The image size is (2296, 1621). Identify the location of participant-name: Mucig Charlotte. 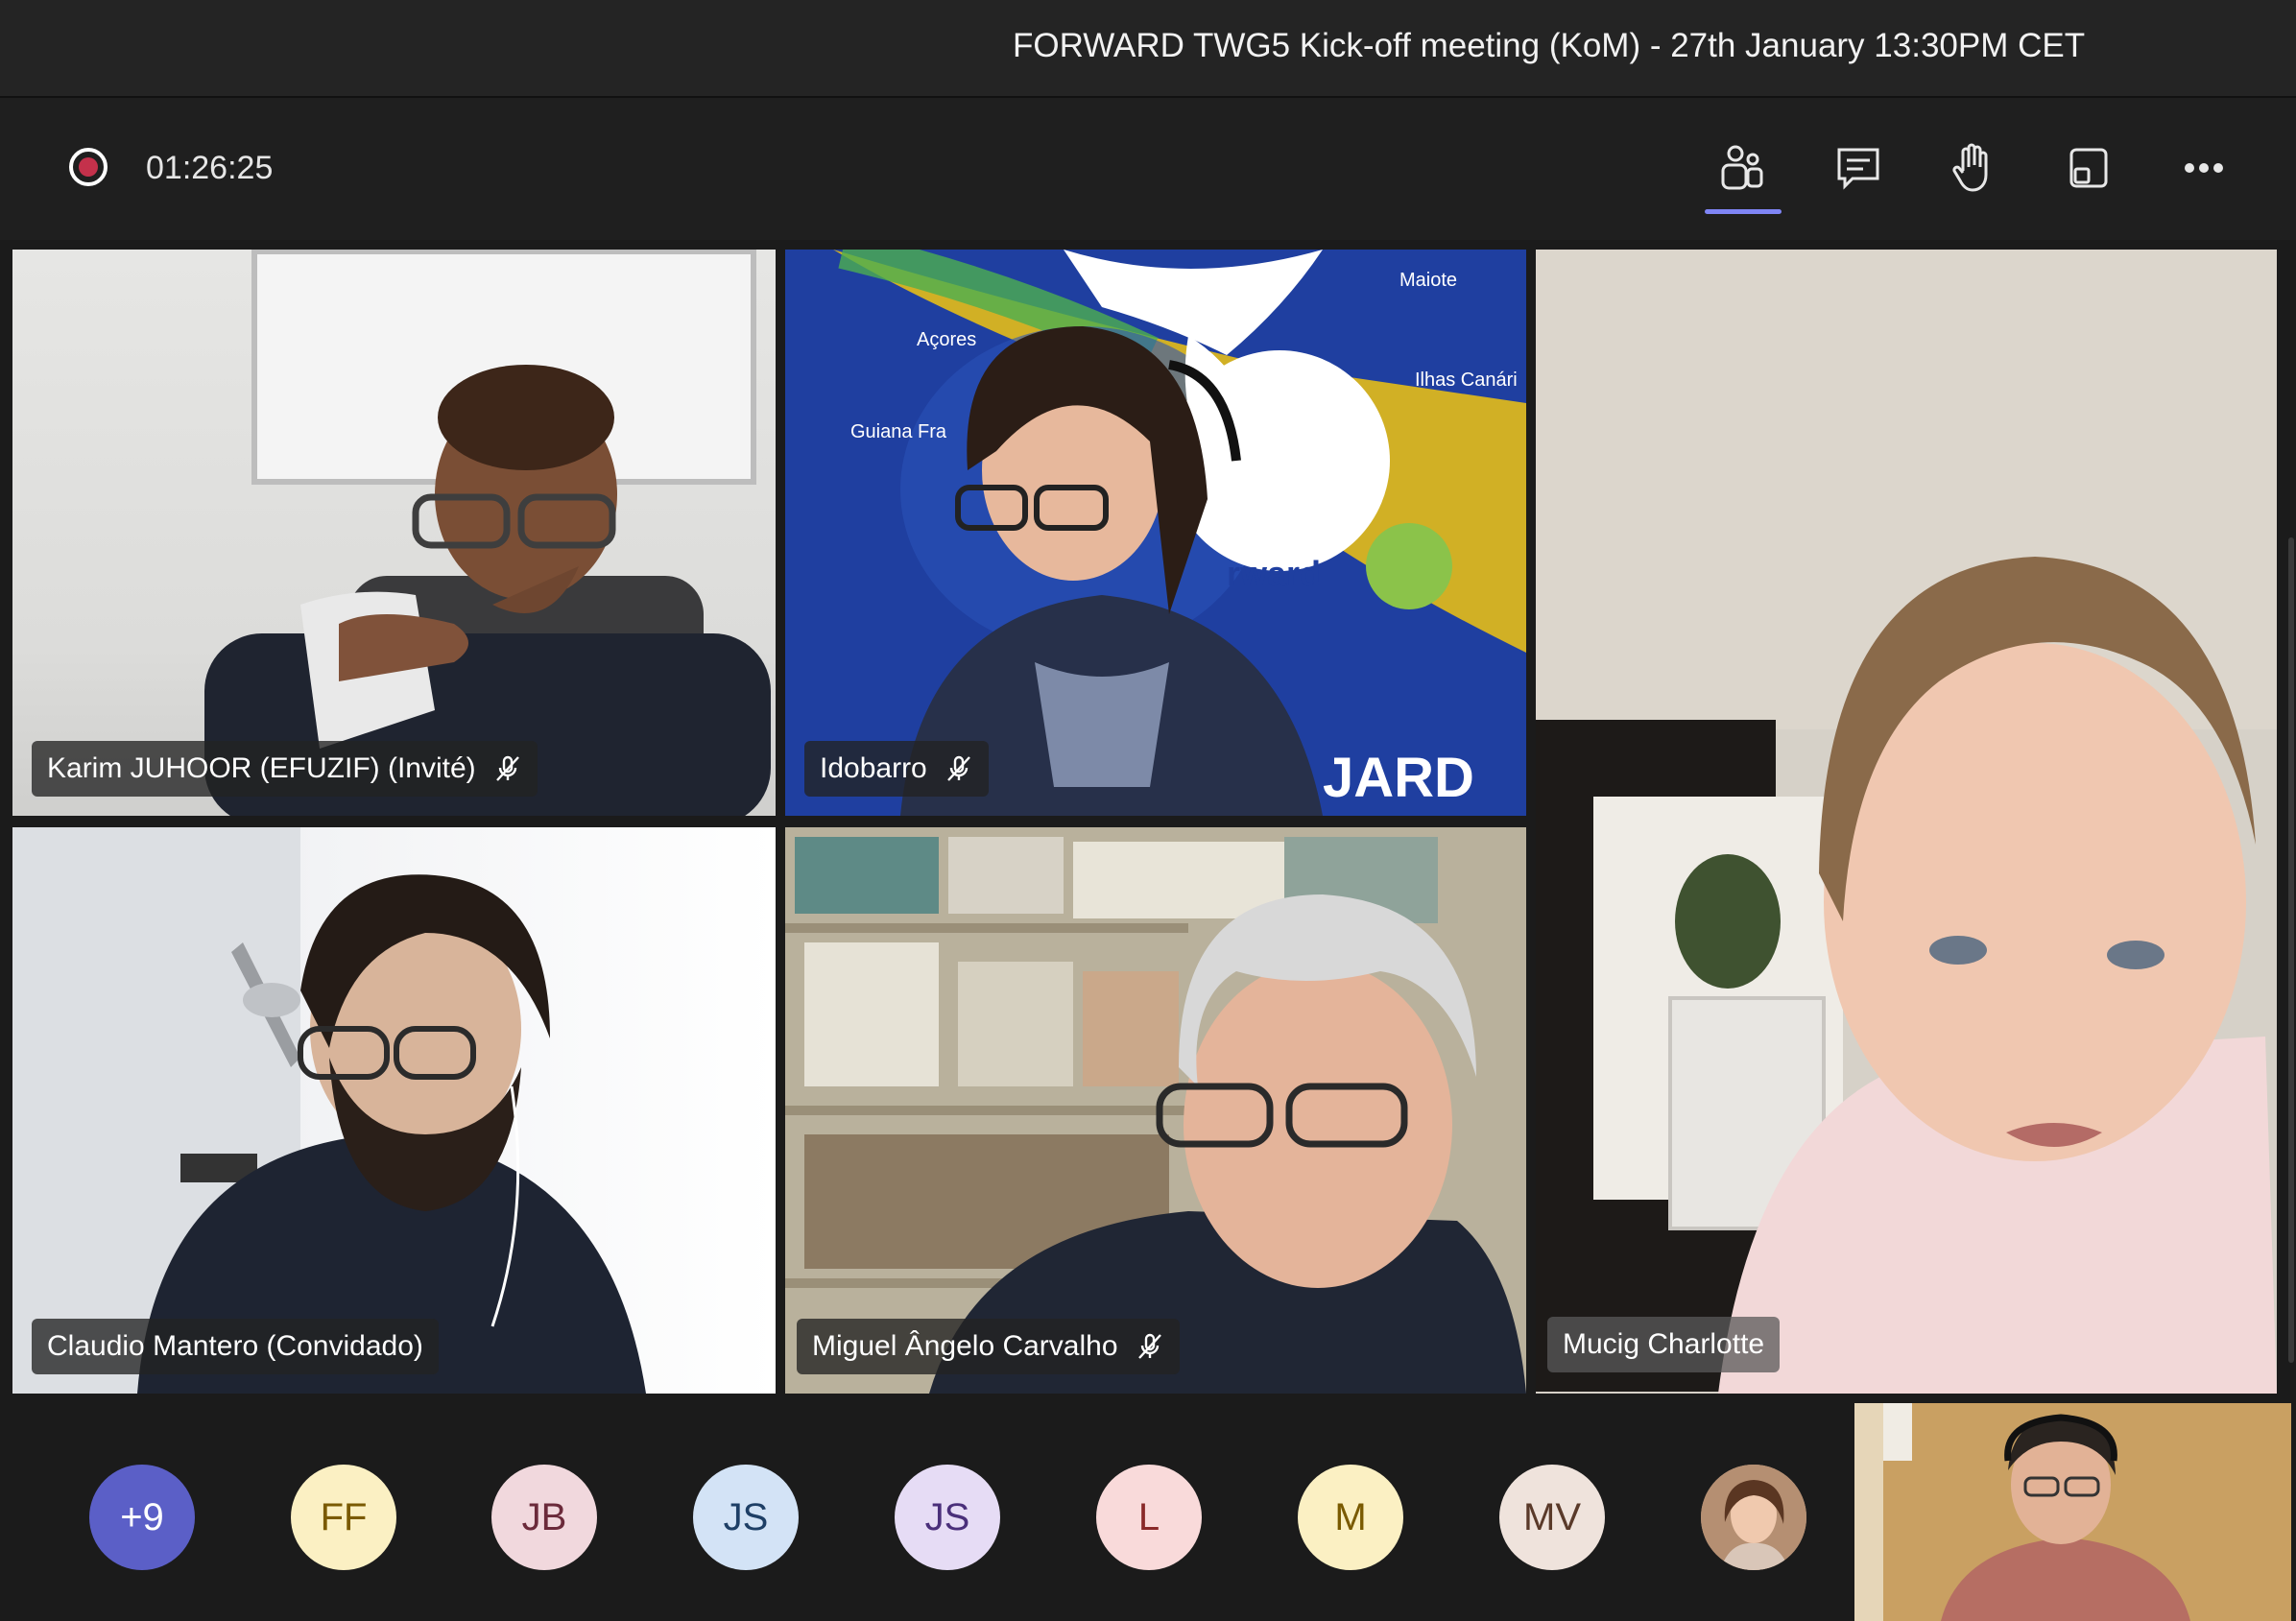
(1664, 1344).